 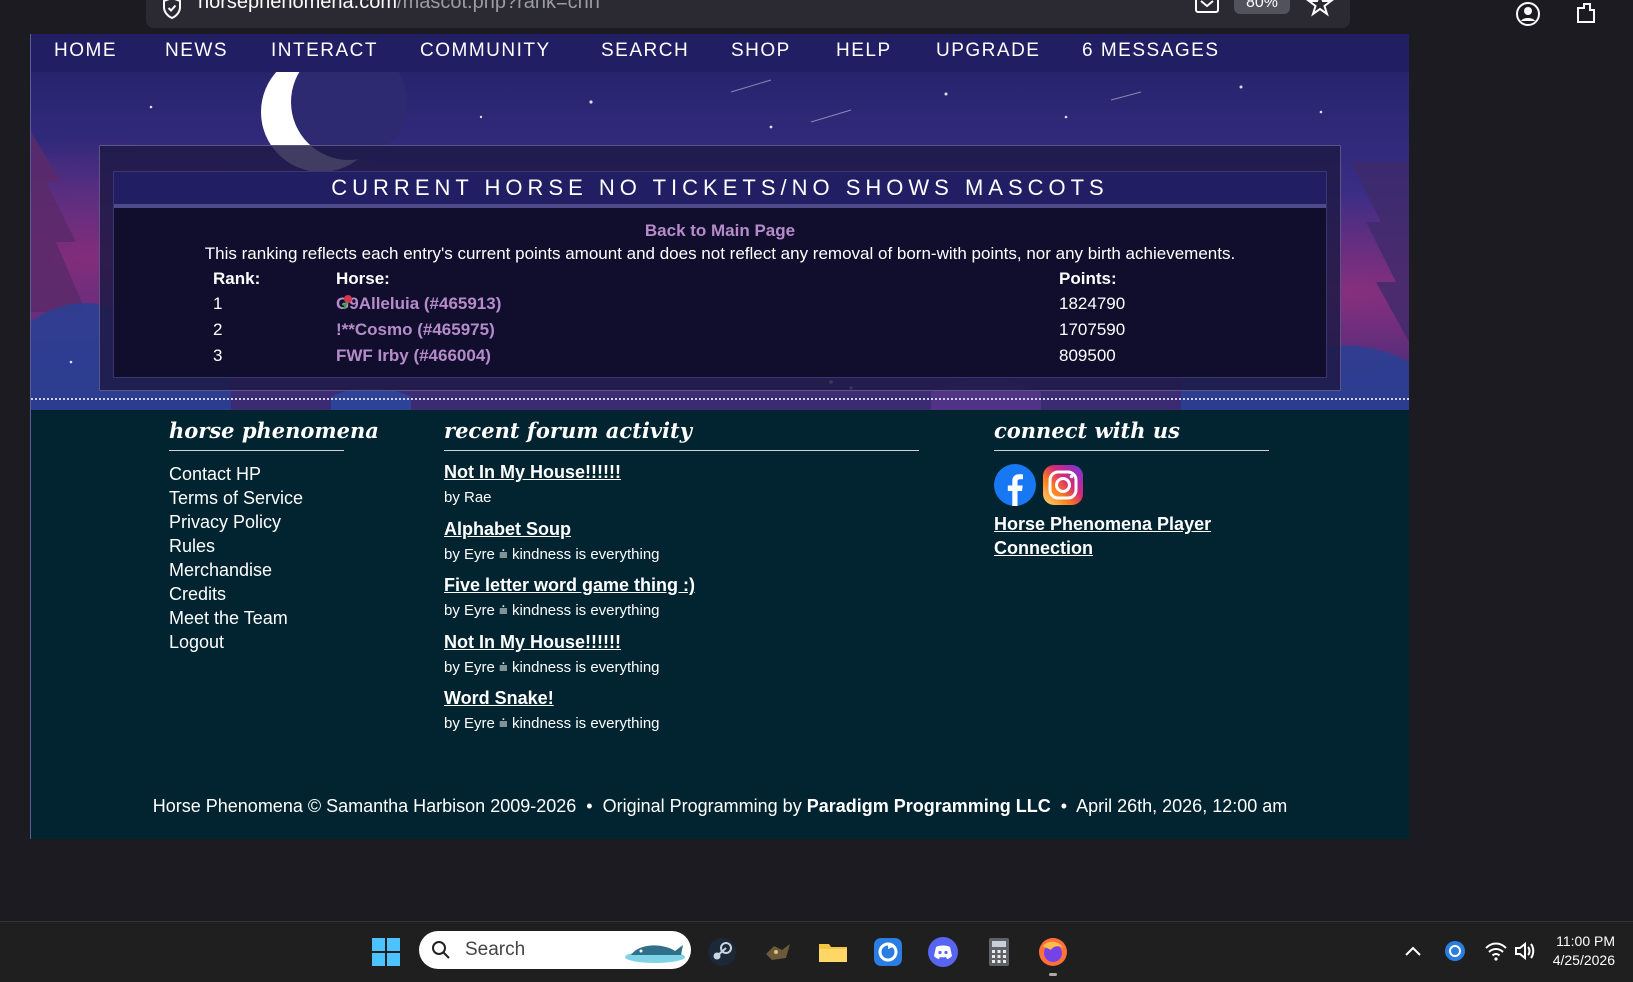 What do you see at coordinates (468, 497) in the screenshot?
I see `forum-thread-author: by Rae` at bounding box center [468, 497].